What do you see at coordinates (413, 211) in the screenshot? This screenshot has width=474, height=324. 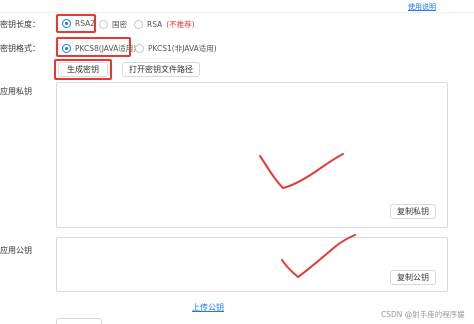 I see `copy-private-key-button: 复制私钥` at bounding box center [413, 211].